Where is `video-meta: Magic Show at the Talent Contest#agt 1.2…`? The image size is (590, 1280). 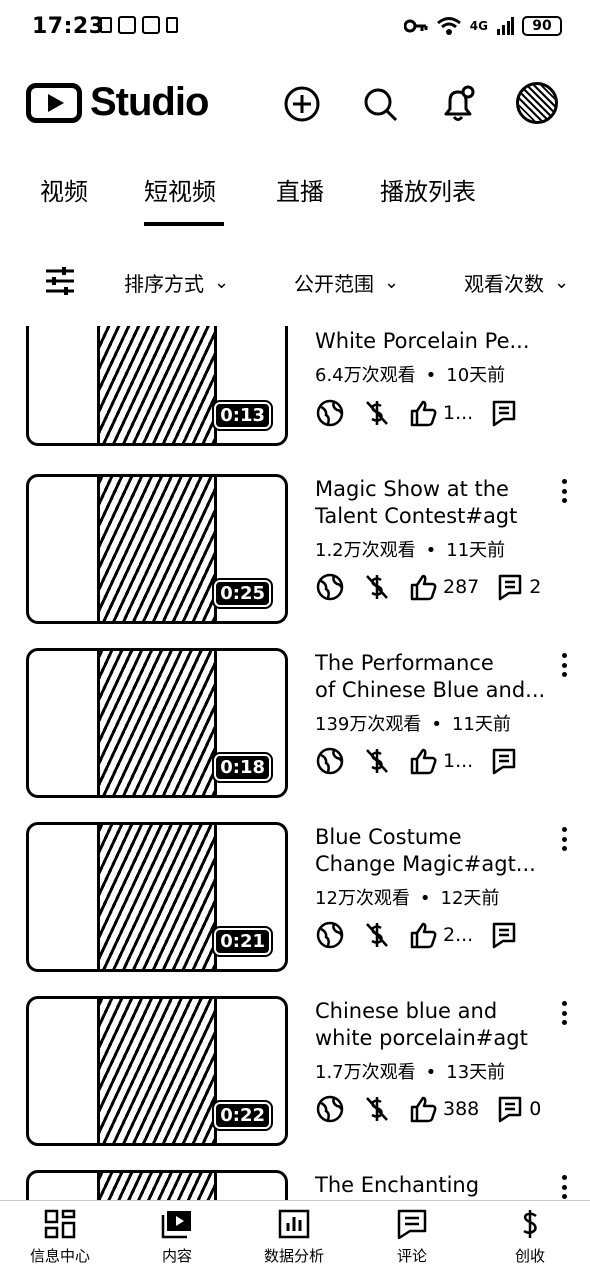 video-meta: Magic Show at the Talent Contest#agt 1.2… is located at coordinates (435, 519).